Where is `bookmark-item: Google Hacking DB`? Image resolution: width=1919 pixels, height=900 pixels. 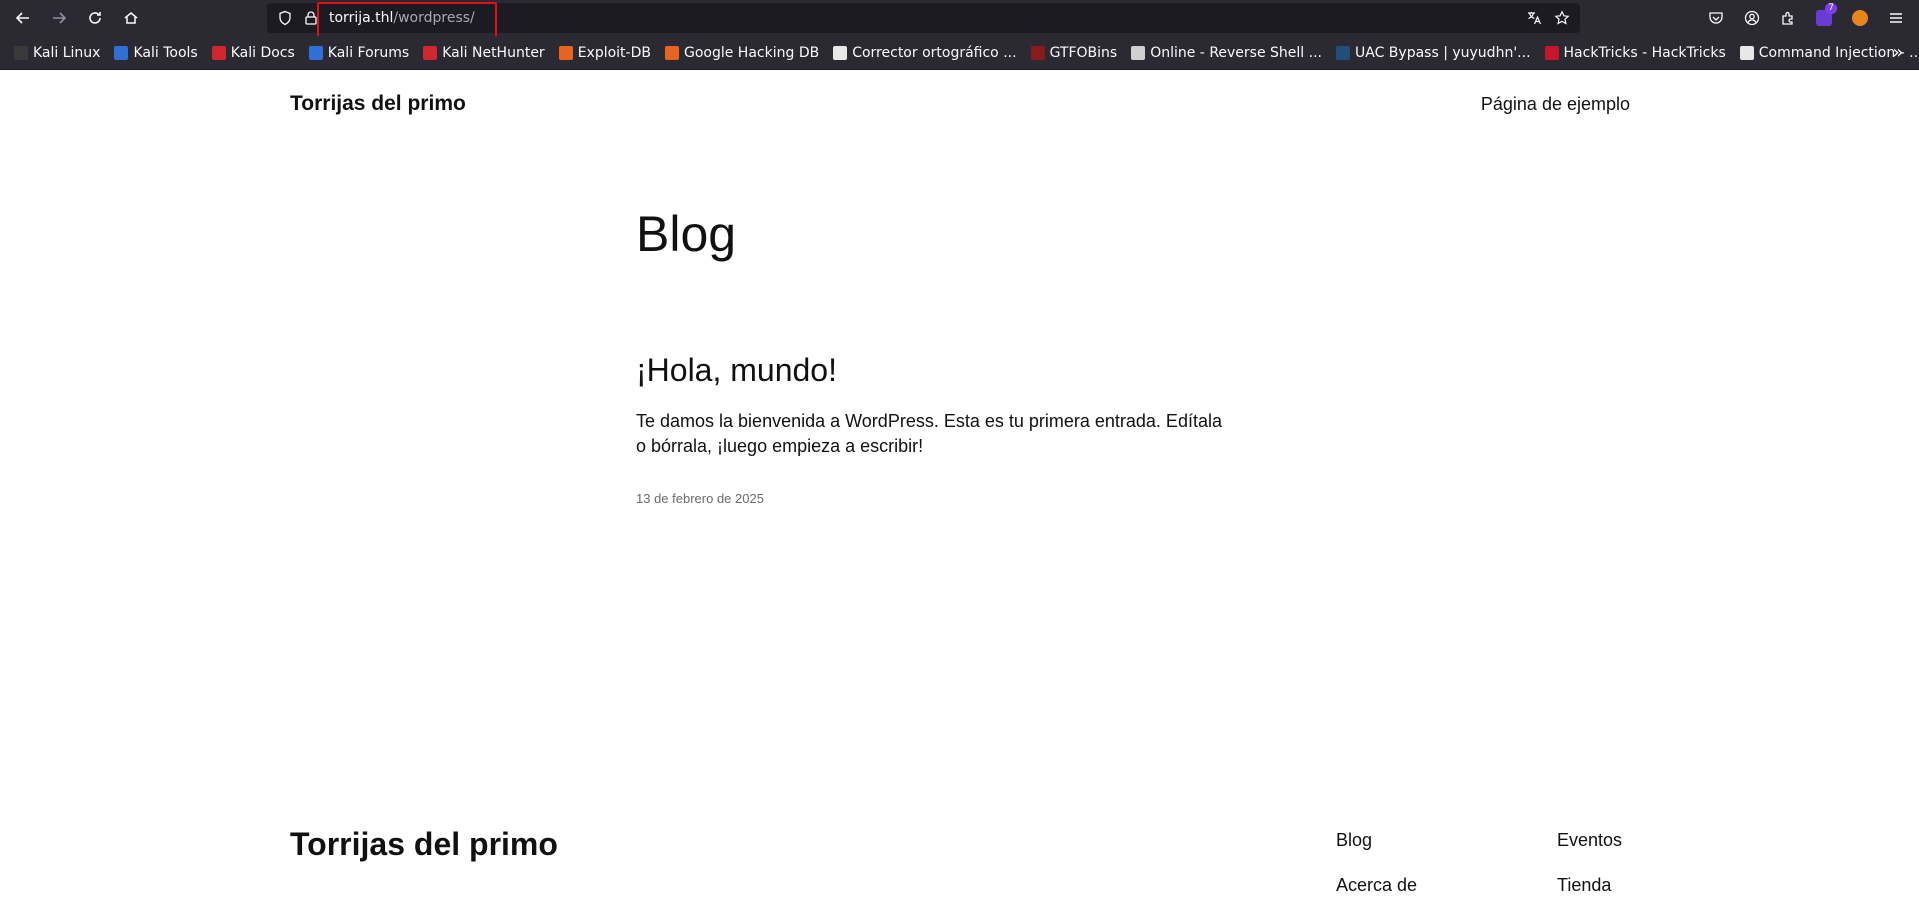 bookmark-item: Google Hacking DB is located at coordinates (742, 53).